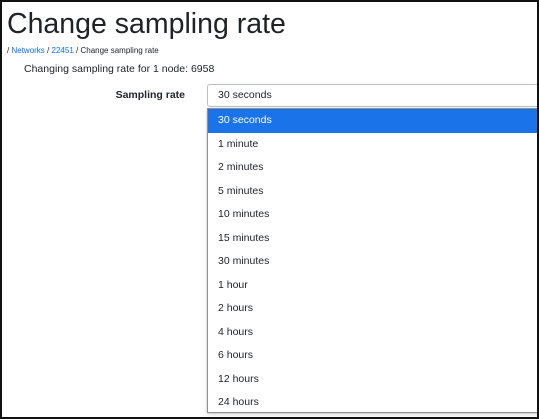 The image size is (539, 419). Describe the element at coordinates (245, 95) in the screenshot. I see `sampling-rate-selected-value: 30 seconds` at that location.